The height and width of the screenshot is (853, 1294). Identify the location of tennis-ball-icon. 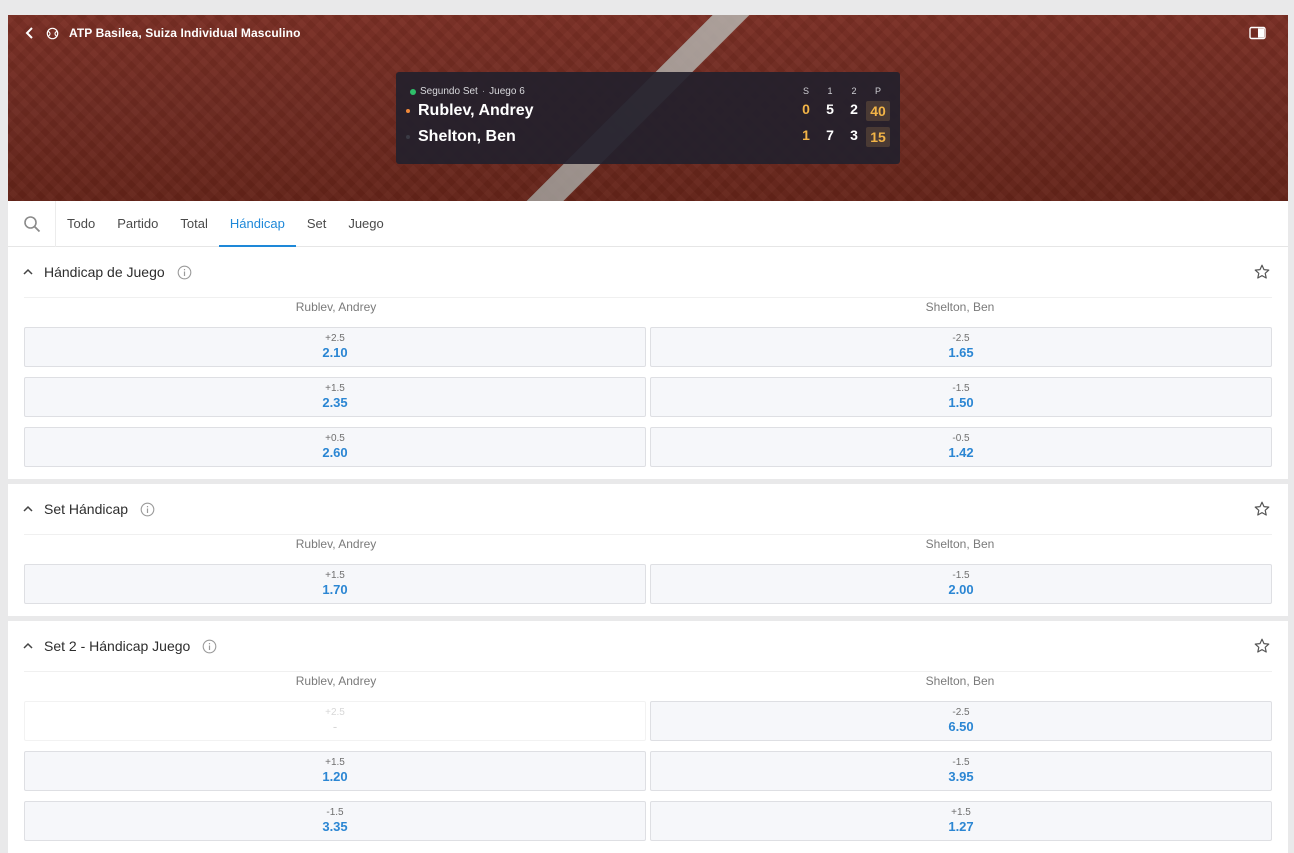
(52, 33).